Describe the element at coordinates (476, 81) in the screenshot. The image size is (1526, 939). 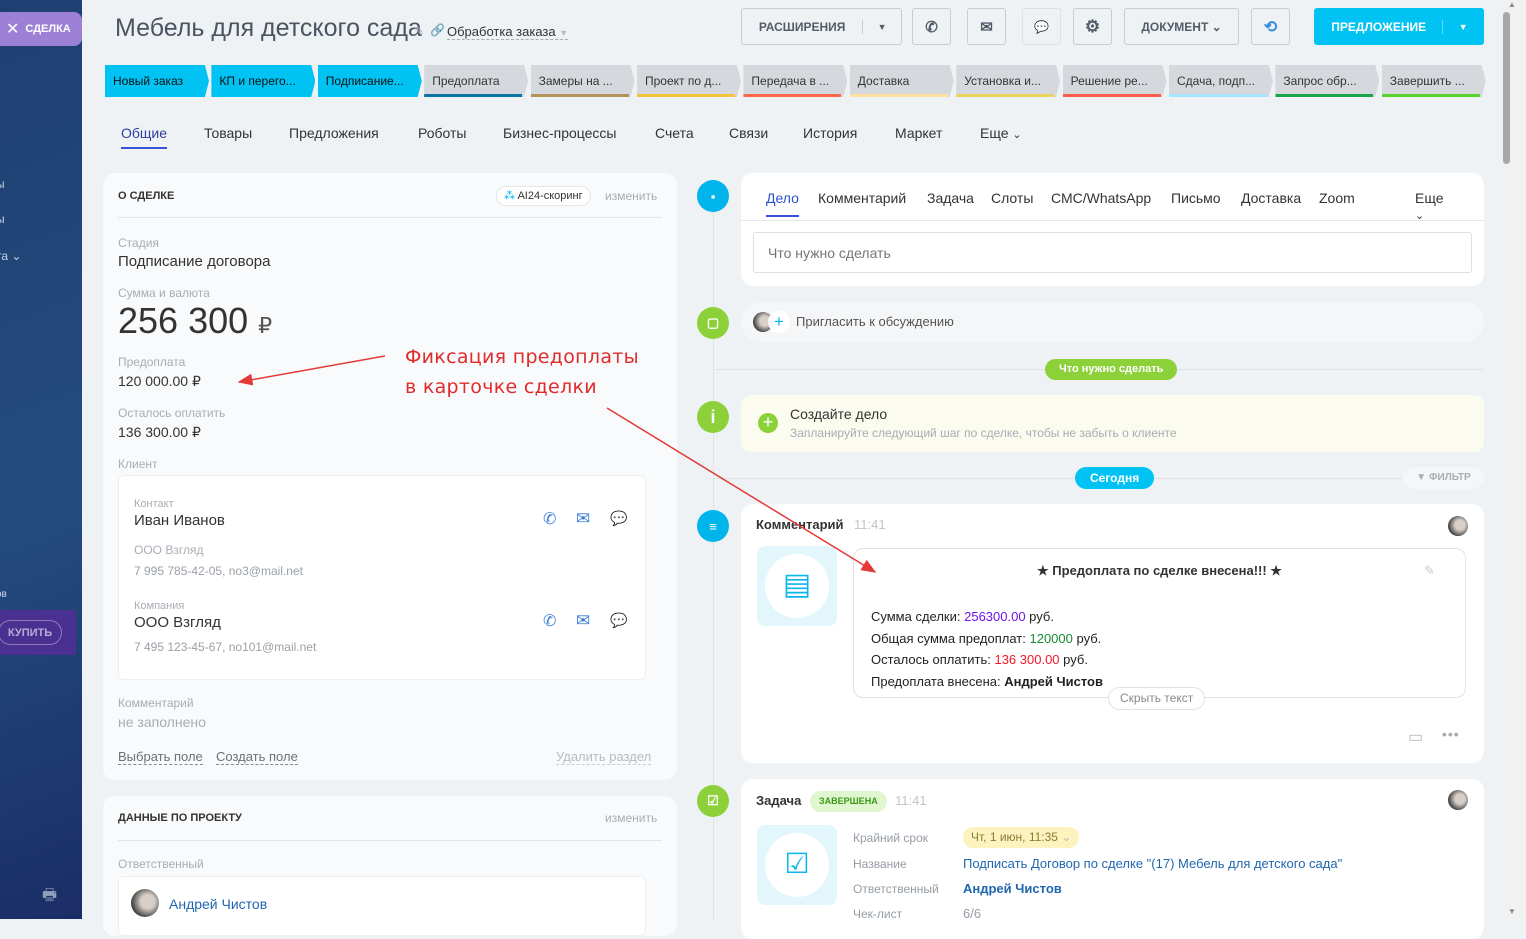
I see `stage-4: Предоплата` at that location.